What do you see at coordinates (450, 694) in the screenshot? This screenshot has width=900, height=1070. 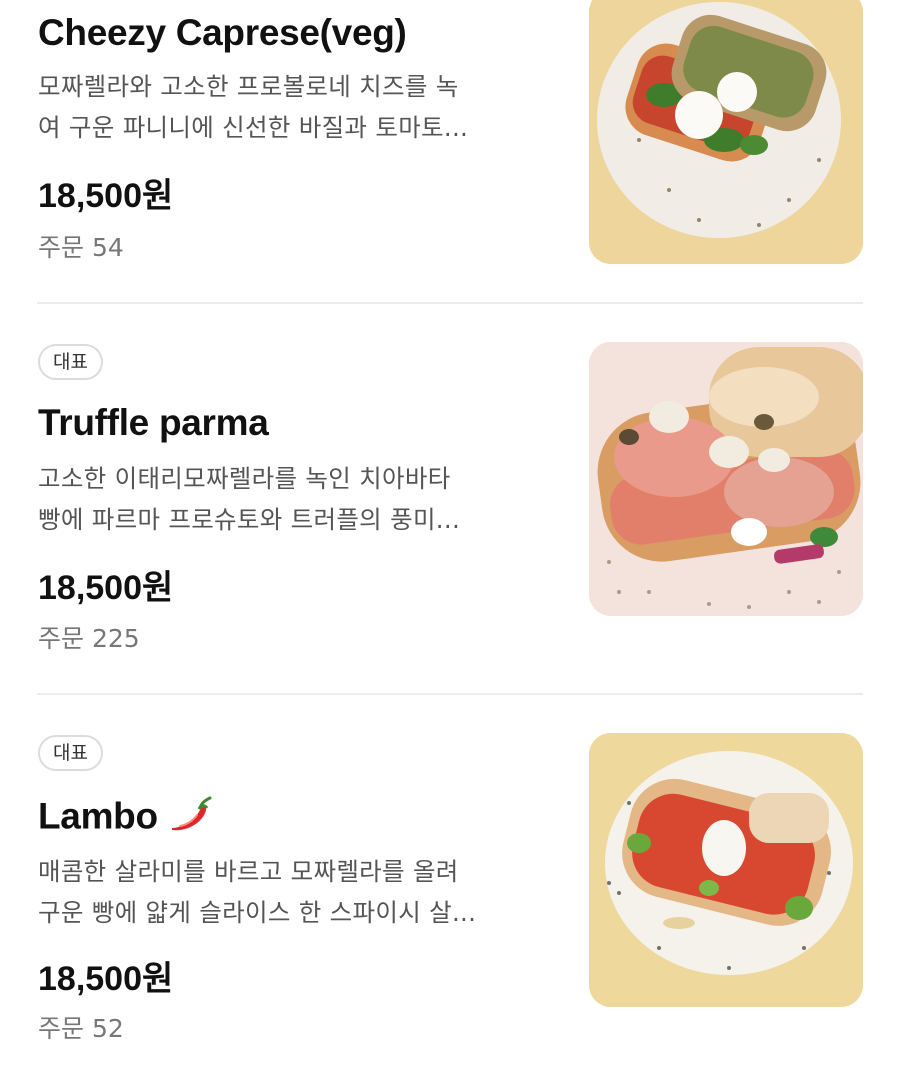 I see `divider` at bounding box center [450, 694].